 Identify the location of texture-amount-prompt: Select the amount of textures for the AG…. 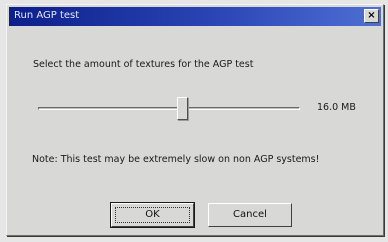
(143, 64).